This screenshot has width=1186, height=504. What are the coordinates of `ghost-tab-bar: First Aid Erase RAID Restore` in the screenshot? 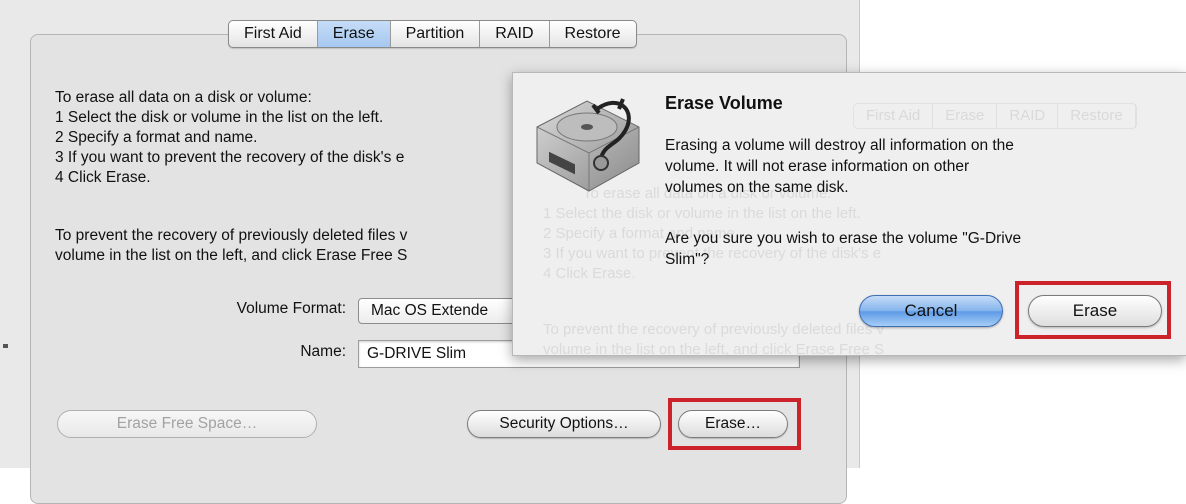 It's located at (995, 116).